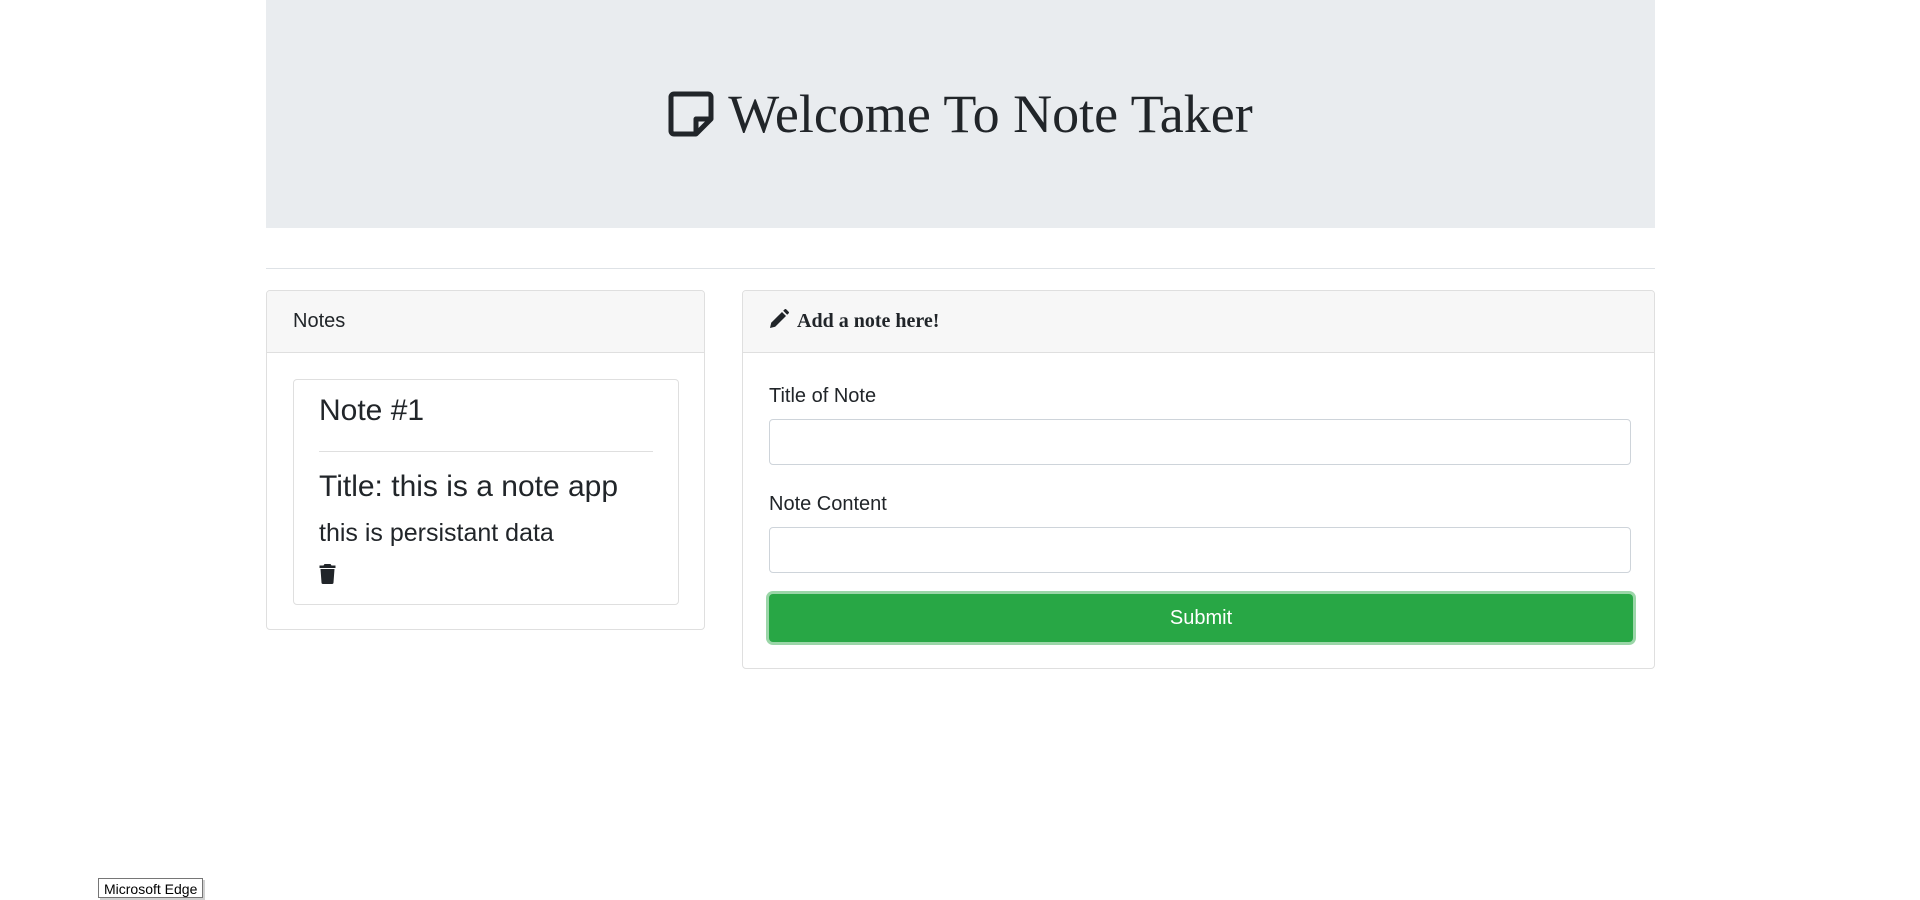 This screenshot has width=1920, height=900. I want to click on page-title: Welcome To Note Taker, so click(960, 114).